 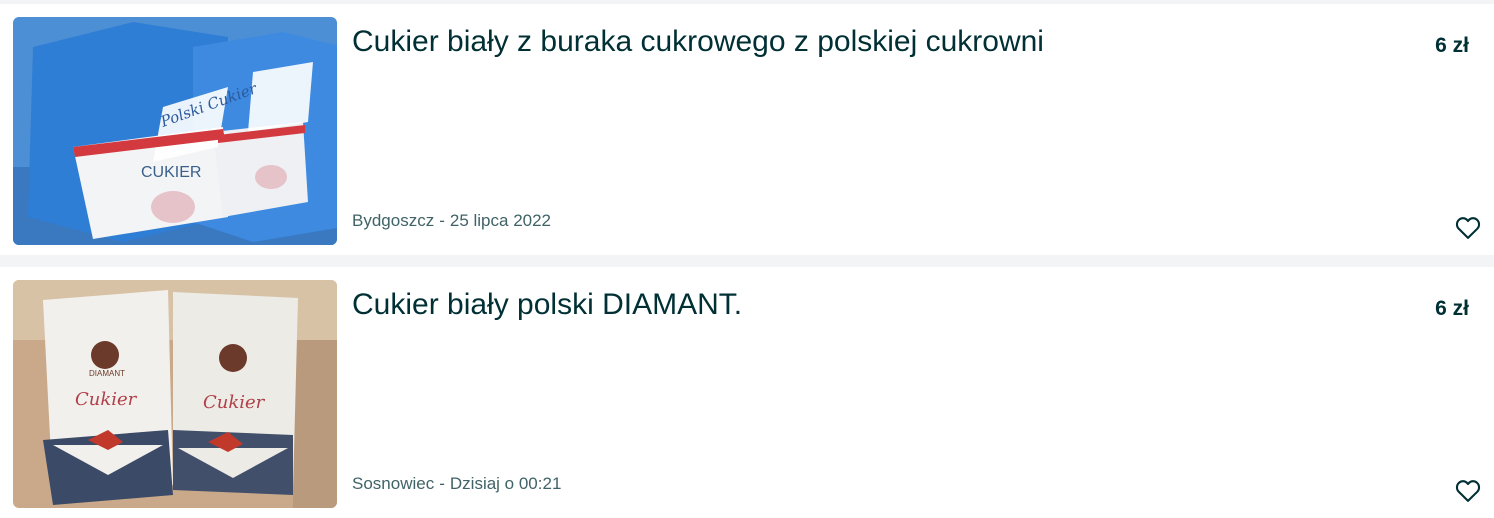 I want to click on listing-photo: Cukier Cukier DIAMANT, so click(x=175, y=394).